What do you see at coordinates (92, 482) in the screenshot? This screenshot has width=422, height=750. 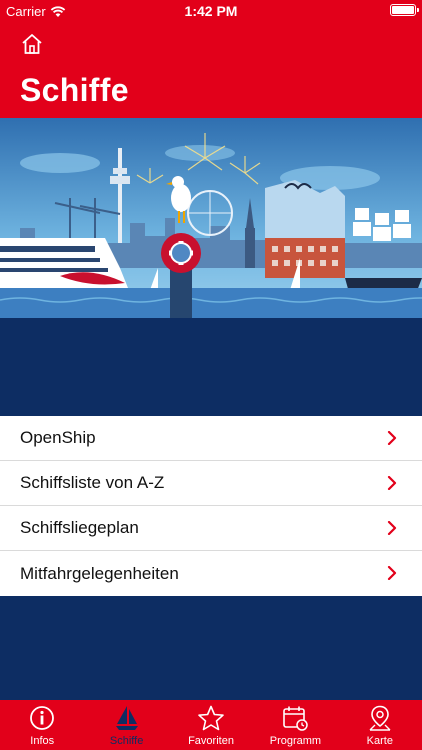 I see `menu-item-label: Schiffsliste von A-Z` at bounding box center [92, 482].